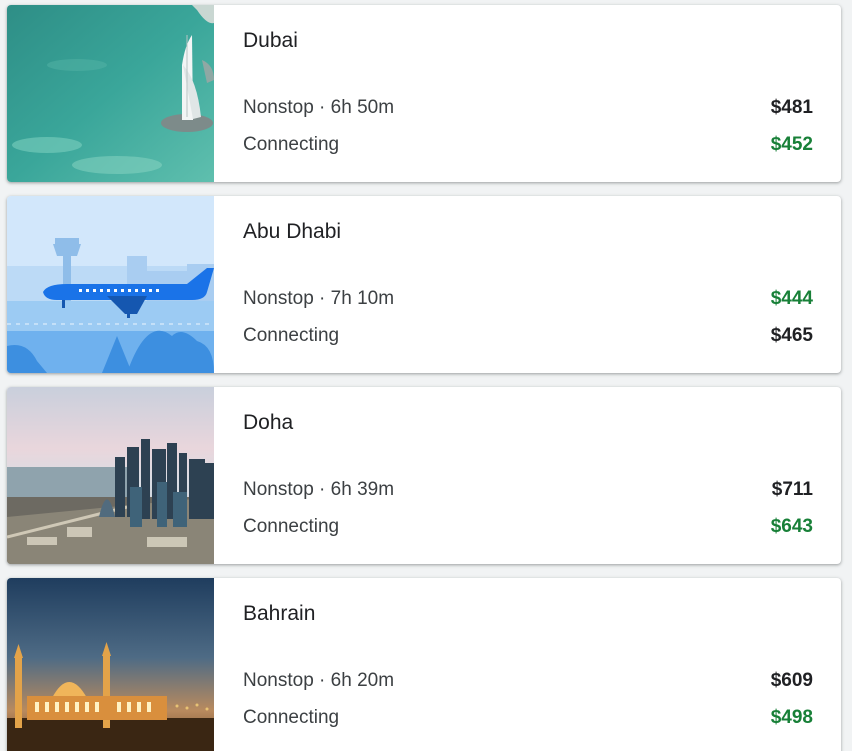  Describe the element at coordinates (791, 335) in the screenshot. I see `connecting-price: $465` at that location.